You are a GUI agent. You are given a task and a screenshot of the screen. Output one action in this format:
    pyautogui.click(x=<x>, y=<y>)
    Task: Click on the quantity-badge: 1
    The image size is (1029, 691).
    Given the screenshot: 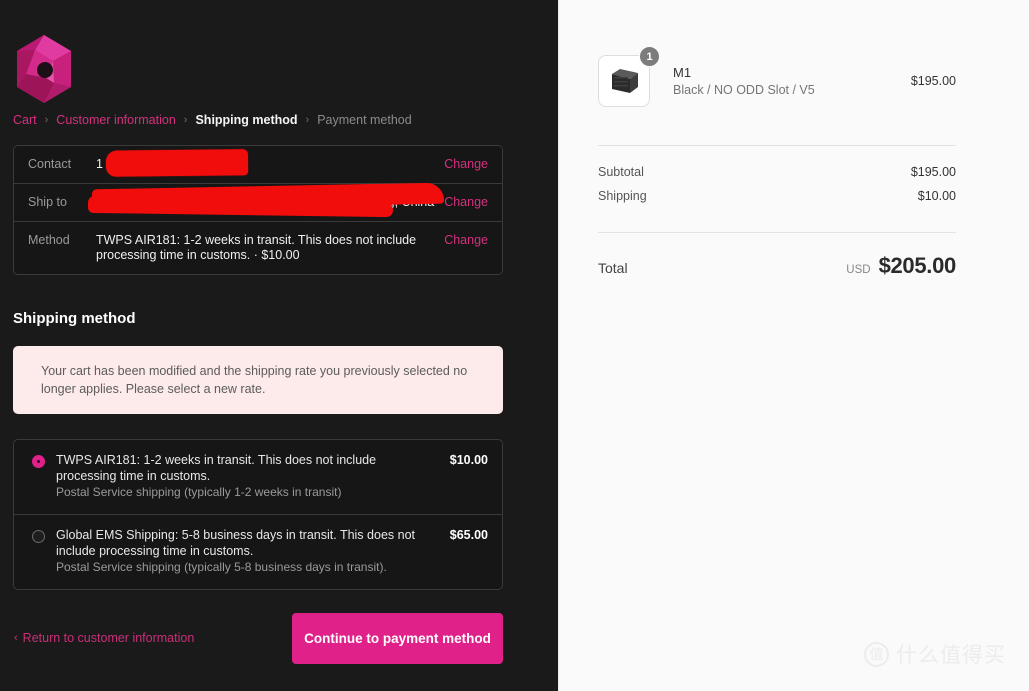 What is the action you would take?
    pyautogui.click(x=649, y=56)
    